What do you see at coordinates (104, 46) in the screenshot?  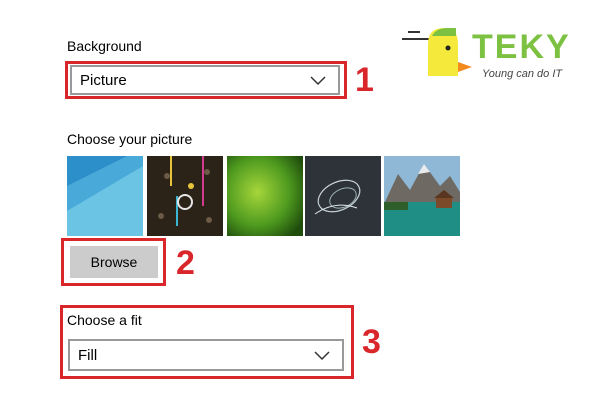 I see `background-label: Background` at bounding box center [104, 46].